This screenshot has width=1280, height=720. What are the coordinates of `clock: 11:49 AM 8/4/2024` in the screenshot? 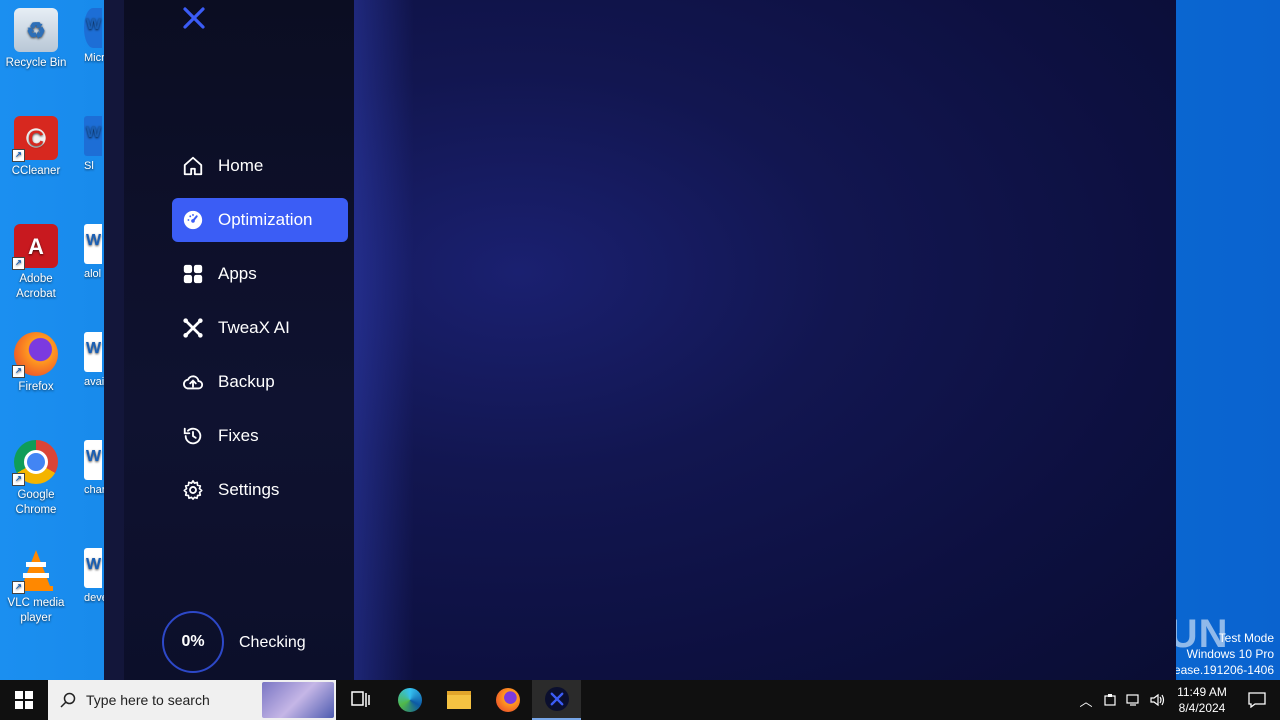 It's located at (1202, 700).